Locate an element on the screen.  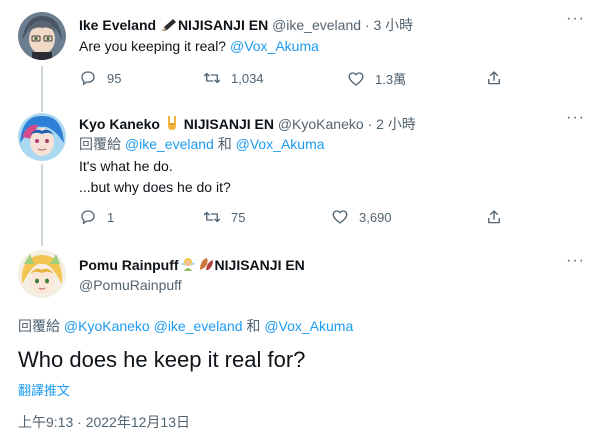
relative-time: 2 小時 is located at coordinates (396, 124).